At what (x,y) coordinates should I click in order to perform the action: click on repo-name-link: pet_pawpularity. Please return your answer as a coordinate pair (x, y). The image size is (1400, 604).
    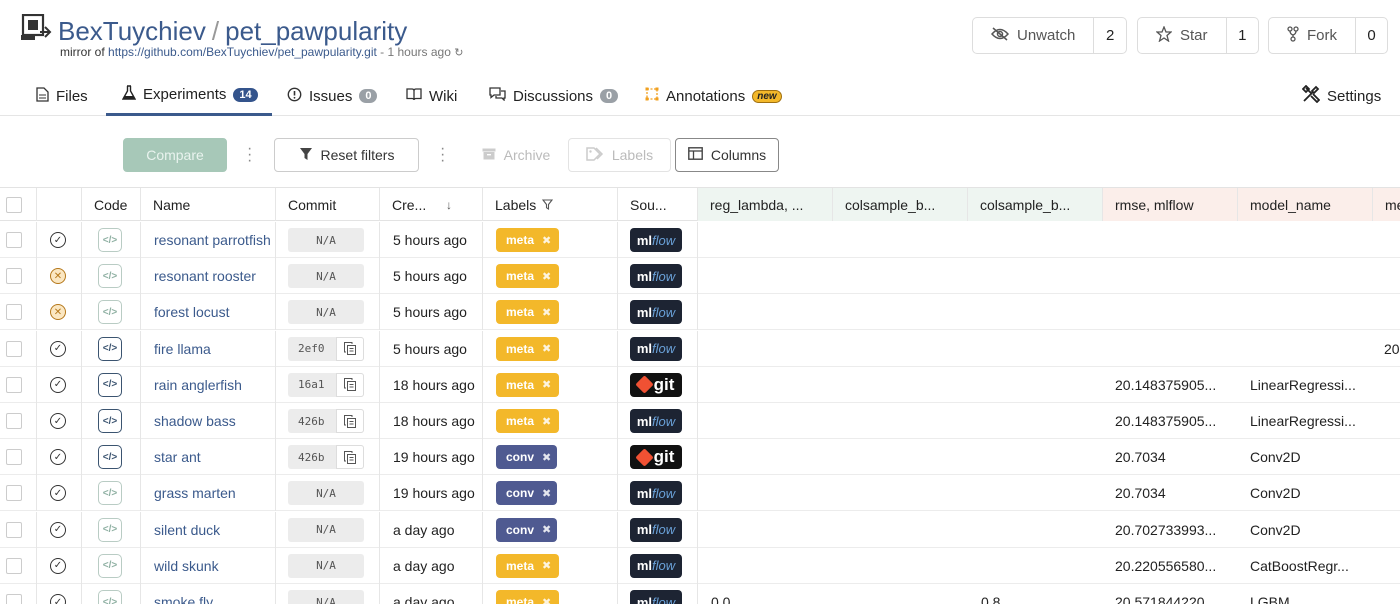
    Looking at the image, I should click on (316, 31).